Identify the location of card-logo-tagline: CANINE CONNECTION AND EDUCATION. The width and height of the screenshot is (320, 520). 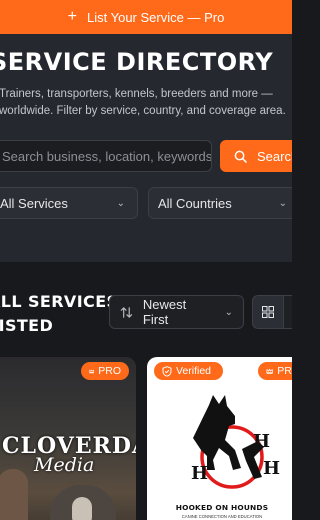
(222, 516).